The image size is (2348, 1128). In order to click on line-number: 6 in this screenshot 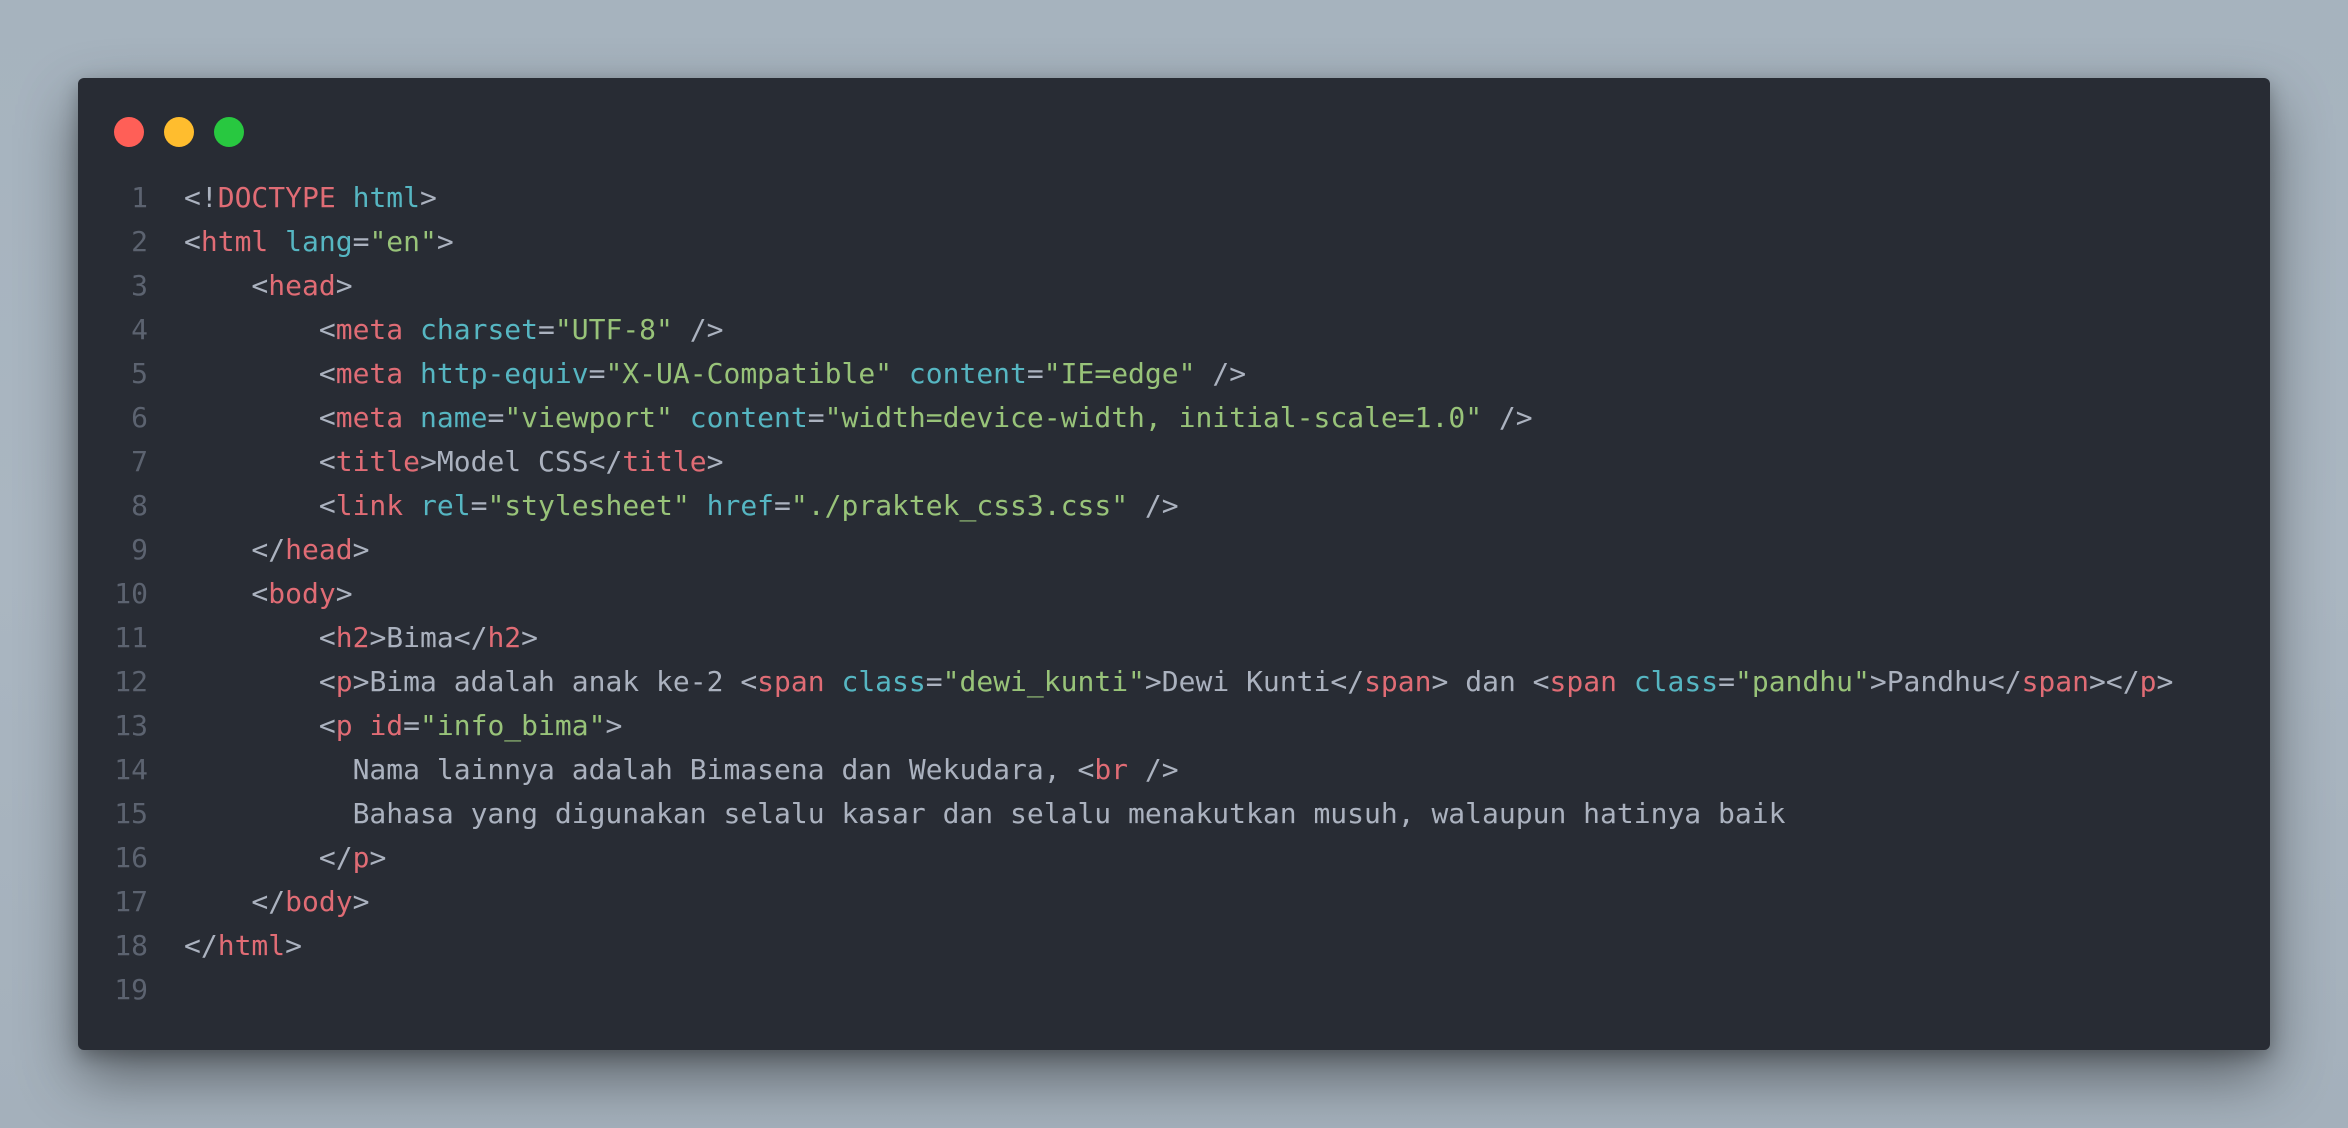, I will do `click(139, 417)`.